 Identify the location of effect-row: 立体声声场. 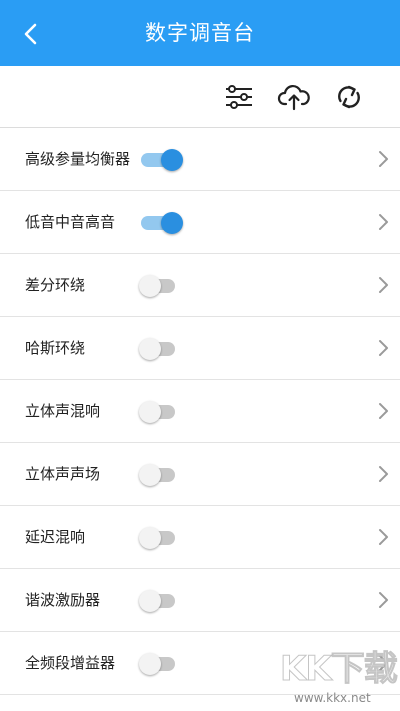
(200, 474).